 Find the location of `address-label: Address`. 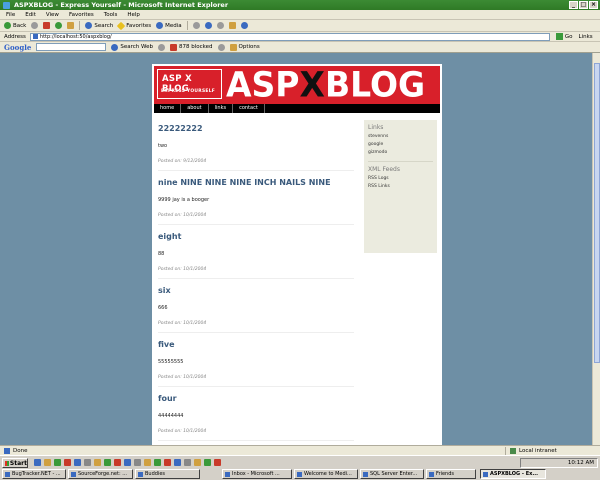

address-label: Address is located at coordinates (15, 36).